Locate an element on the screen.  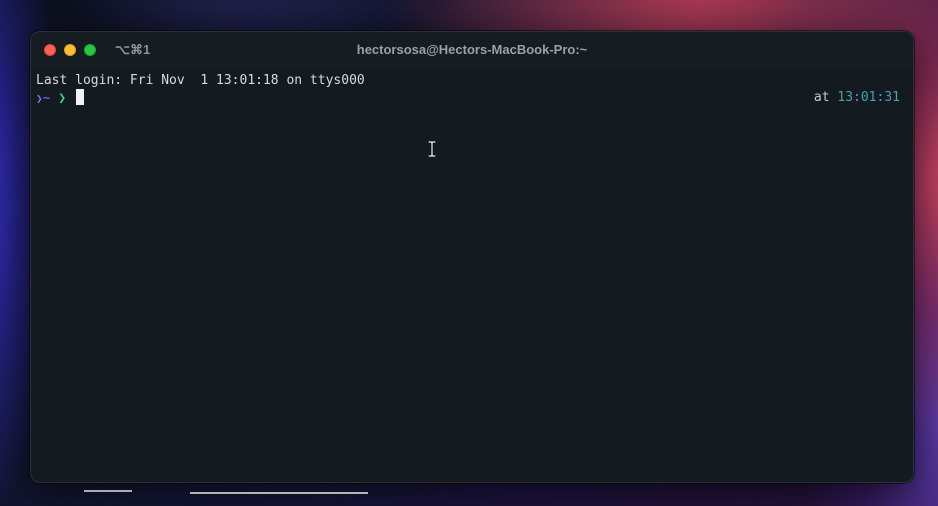
prompt-line: ❯~ ❯ is located at coordinates (60, 98).